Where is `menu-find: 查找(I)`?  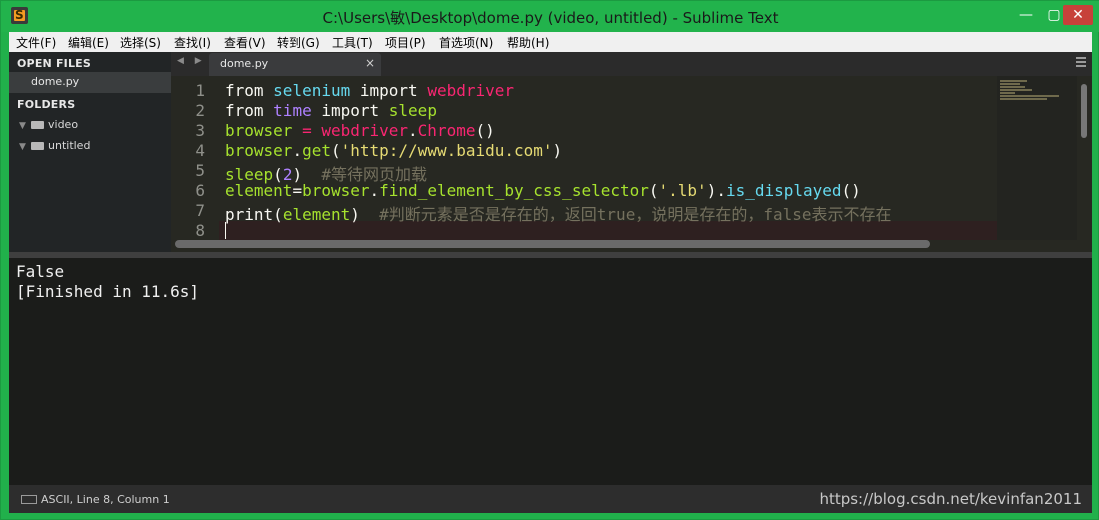
menu-find: 查找(I) is located at coordinates (192, 42).